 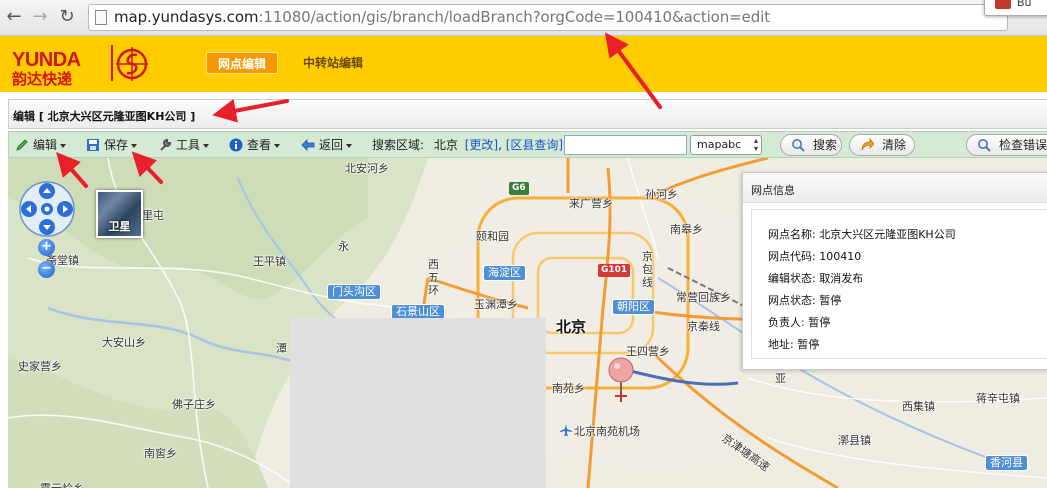 I want to click on unloaded-map-tile, so click(x=418, y=403).